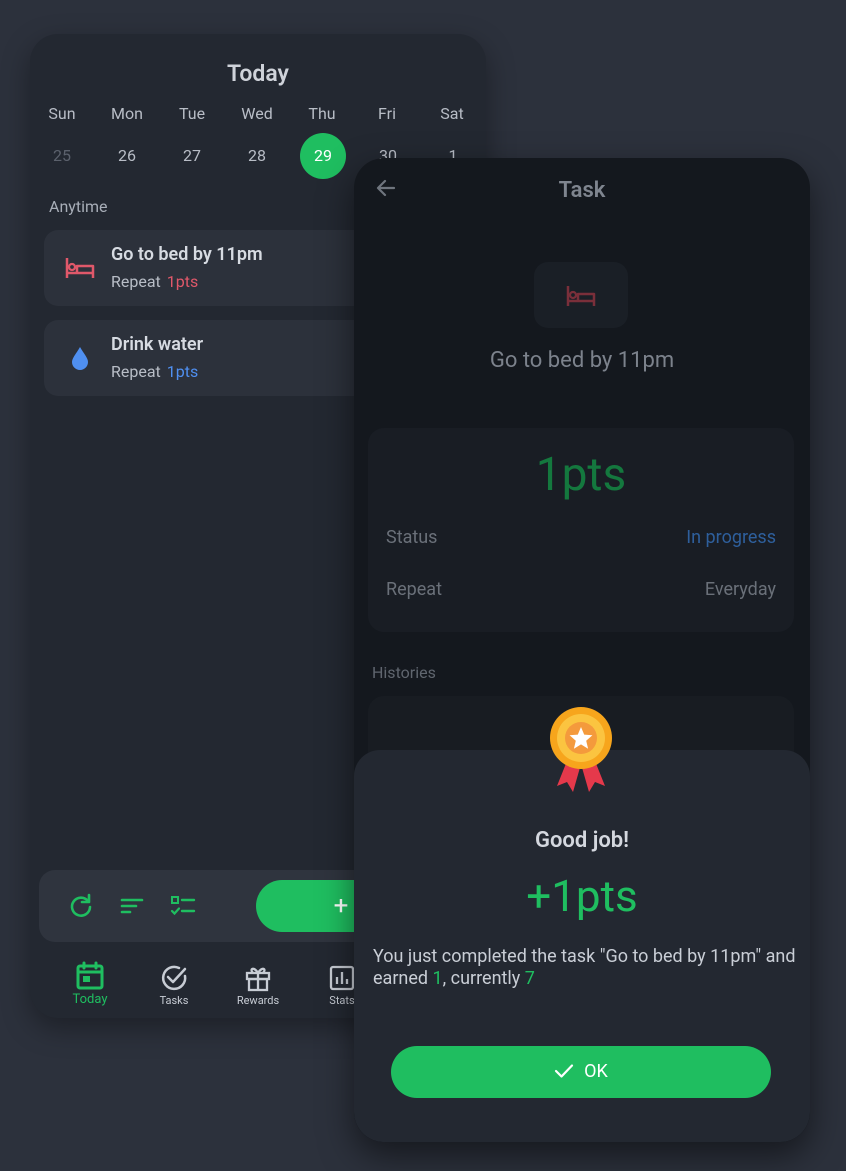 The height and width of the screenshot is (1171, 846). Describe the element at coordinates (127, 156) in the screenshot. I see `day-26: 26` at that location.